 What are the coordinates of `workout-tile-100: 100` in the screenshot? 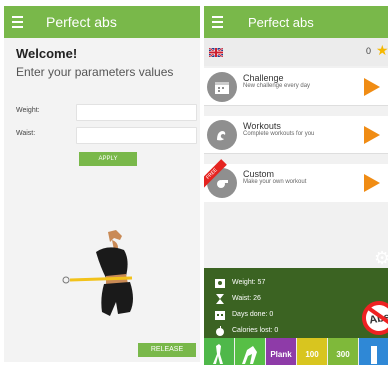 It's located at (312, 351).